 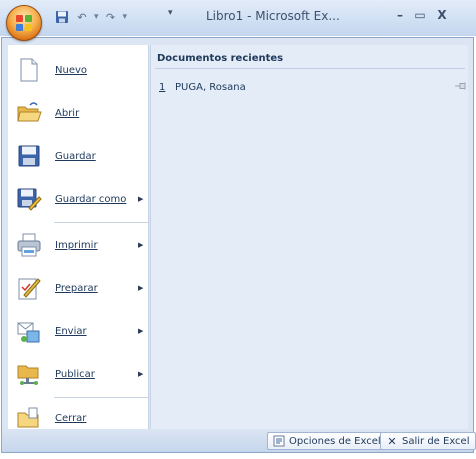 I want to click on menu-item-label: Imprimir, so click(x=76, y=245).